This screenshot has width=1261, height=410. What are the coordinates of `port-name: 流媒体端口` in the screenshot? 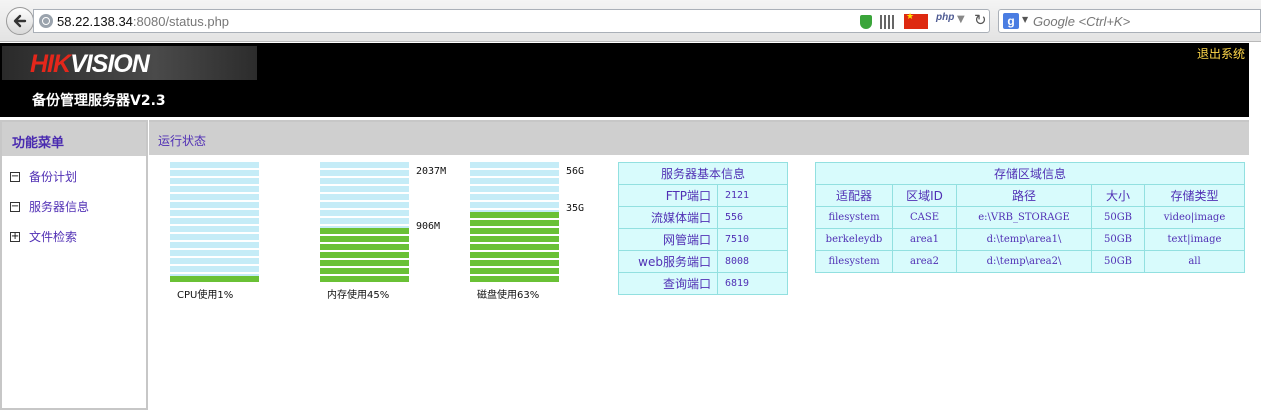 It's located at (668, 217).